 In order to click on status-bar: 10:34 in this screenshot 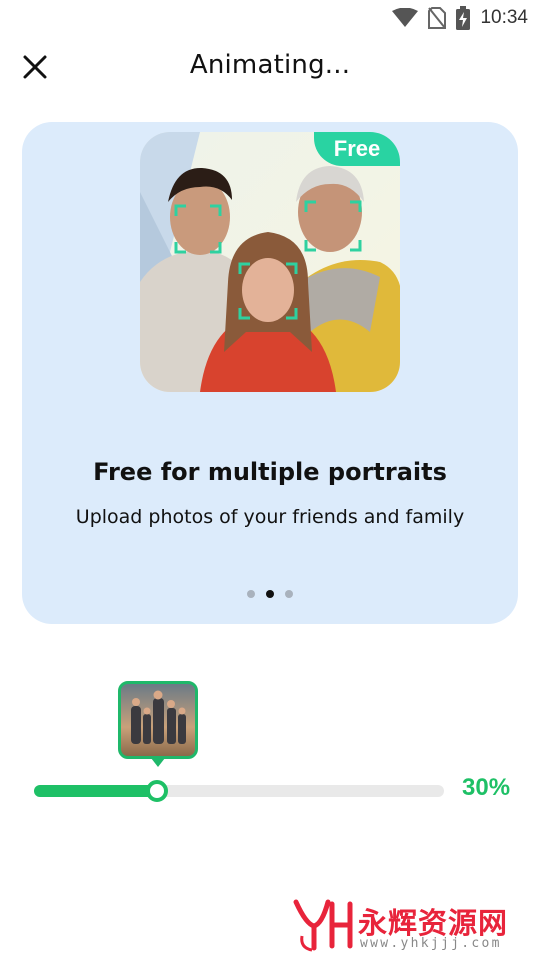, I will do `click(270, 18)`.